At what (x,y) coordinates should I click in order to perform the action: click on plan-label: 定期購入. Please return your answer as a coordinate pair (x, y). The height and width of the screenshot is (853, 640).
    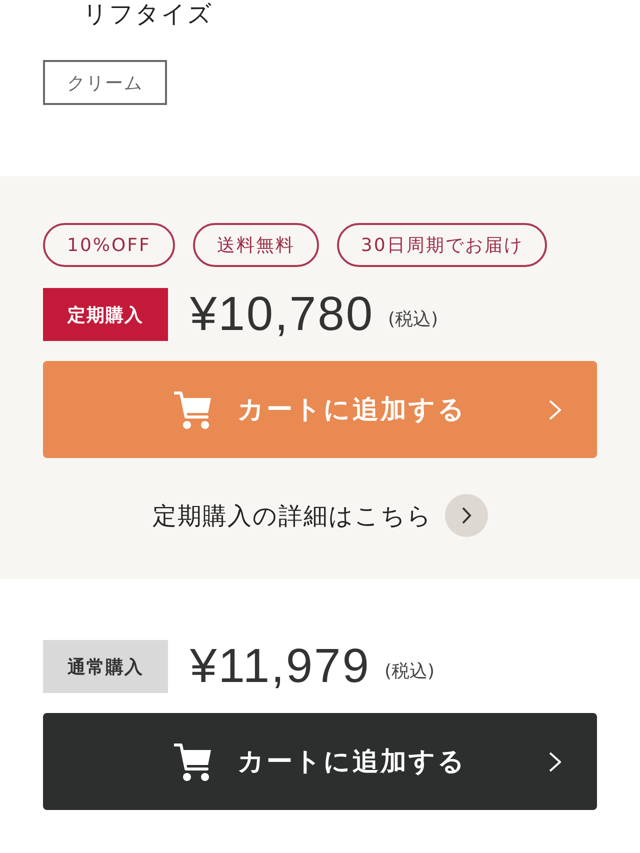
    Looking at the image, I should click on (105, 314).